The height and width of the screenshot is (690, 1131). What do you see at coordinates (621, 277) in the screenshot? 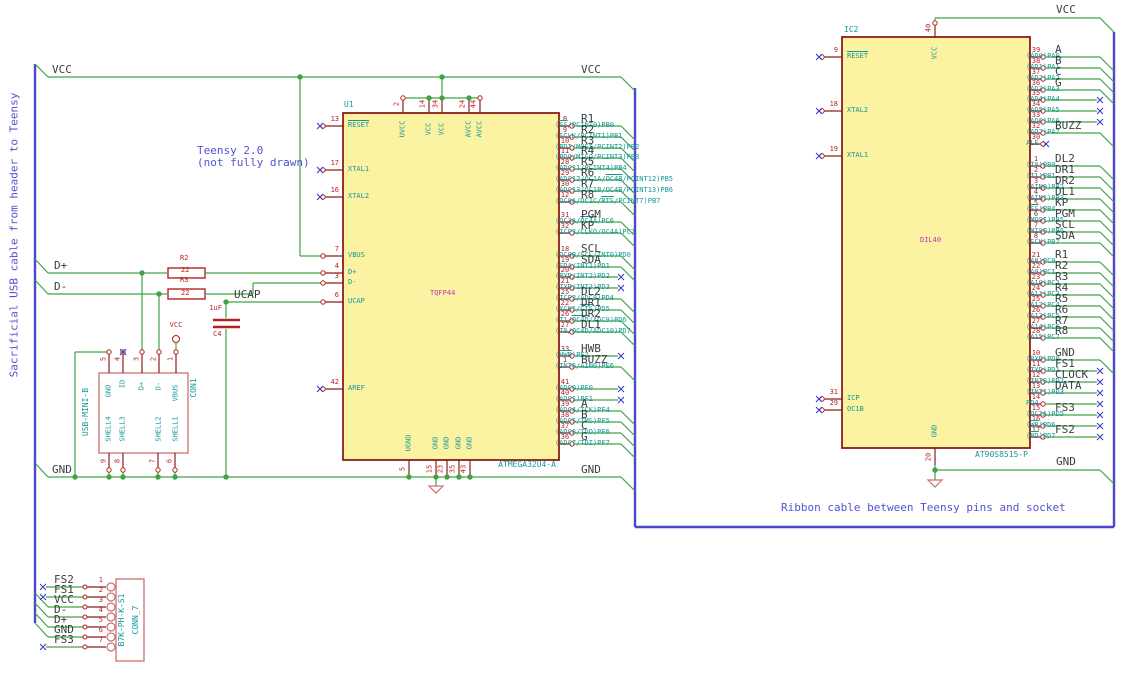
I see `no-connect-x` at bounding box center [621, 277].